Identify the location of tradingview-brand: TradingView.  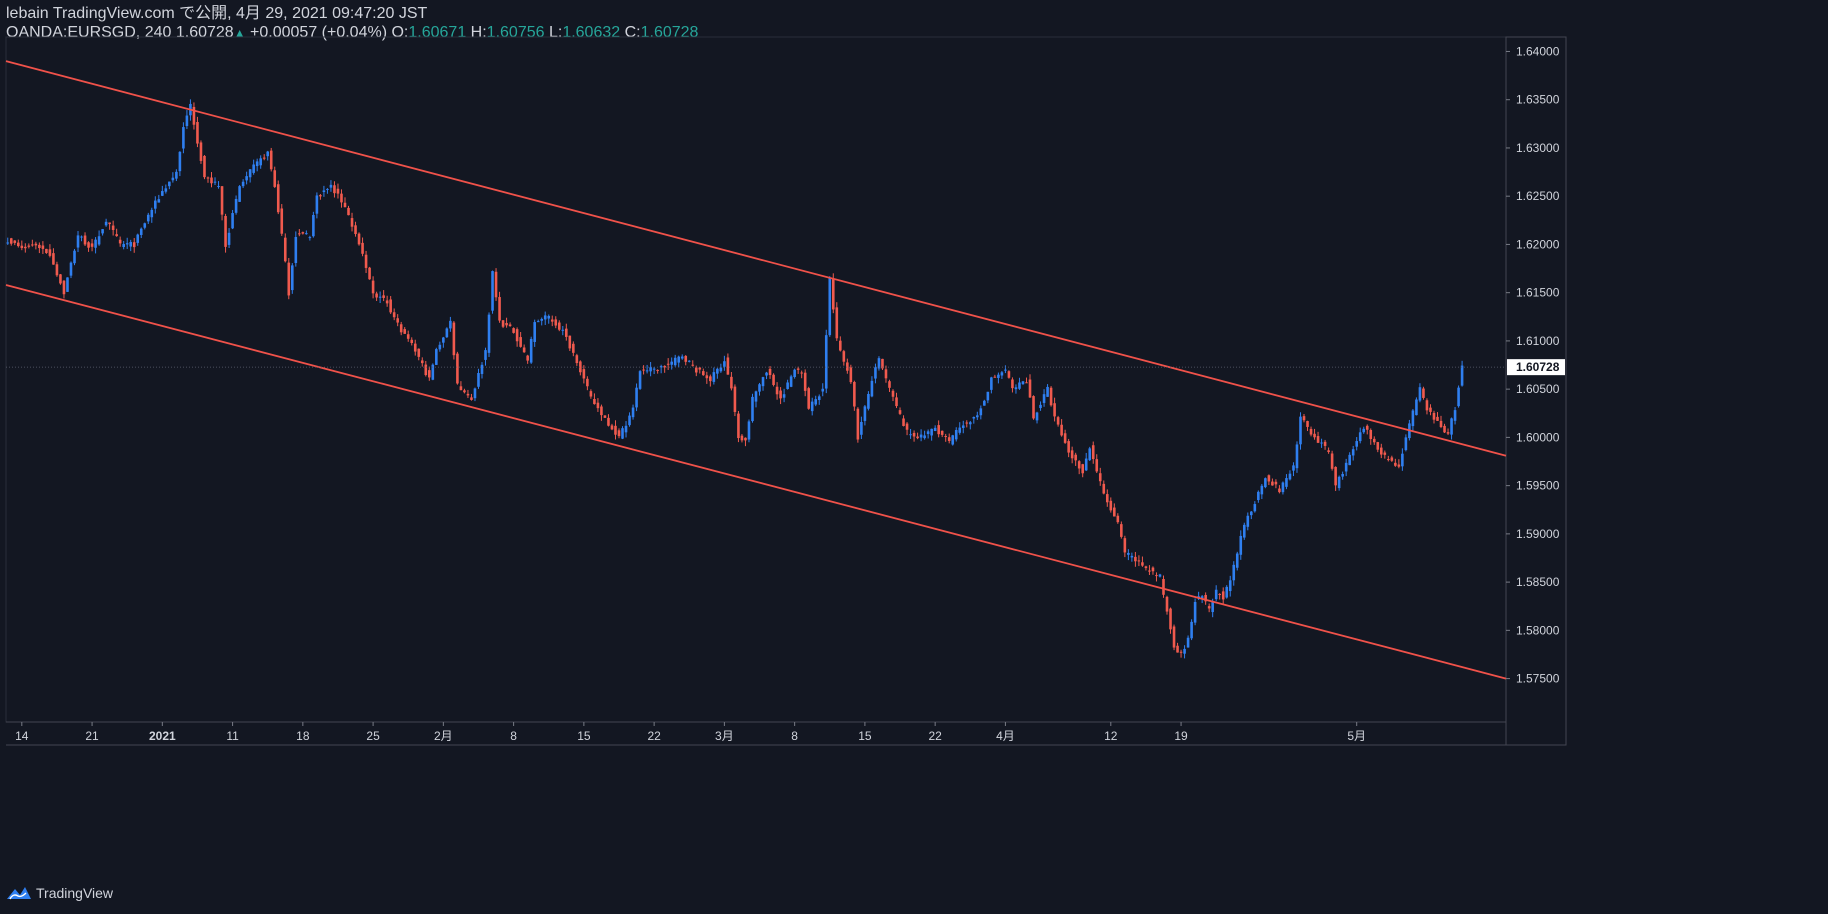
(59, 893).